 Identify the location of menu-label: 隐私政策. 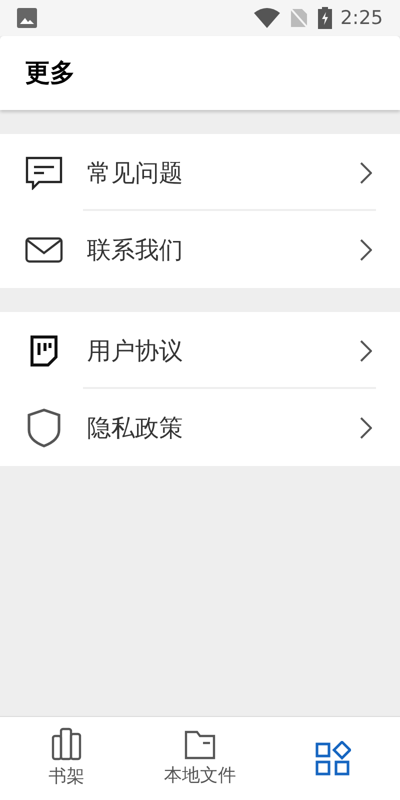
(135, 428).